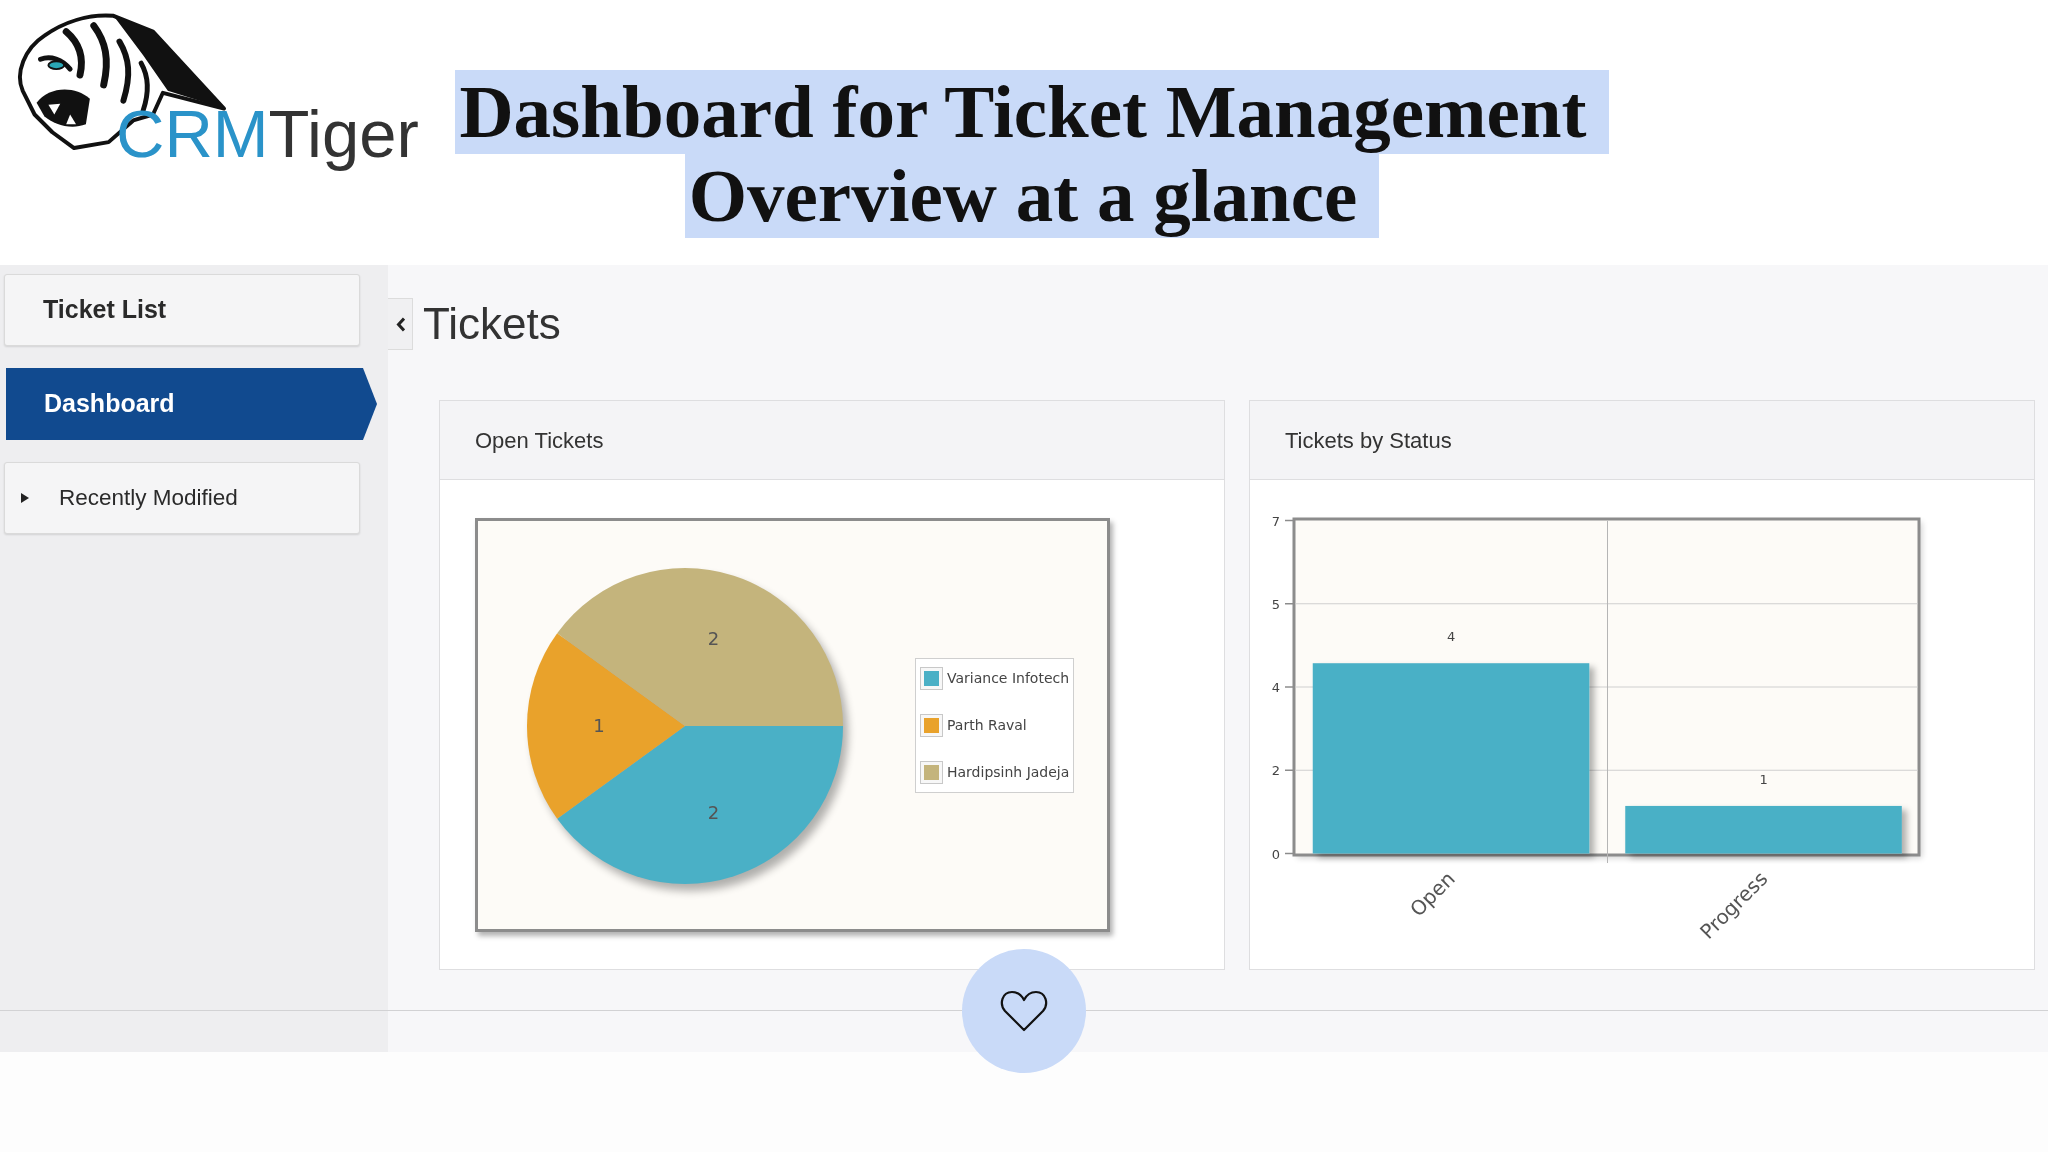 The height and width of the screenshot is (1152, 2048). What do you see at coordinates (1275, 687) in the screenshot?
I see `axis-tick-label: 4` at bounding box center [1275, 687].